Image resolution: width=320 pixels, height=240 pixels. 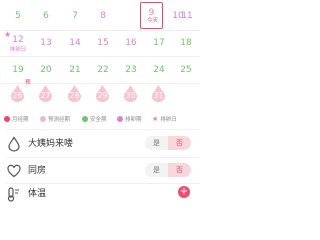 I want to click on predicted-period-day: 28, so click(x=74, y=93).